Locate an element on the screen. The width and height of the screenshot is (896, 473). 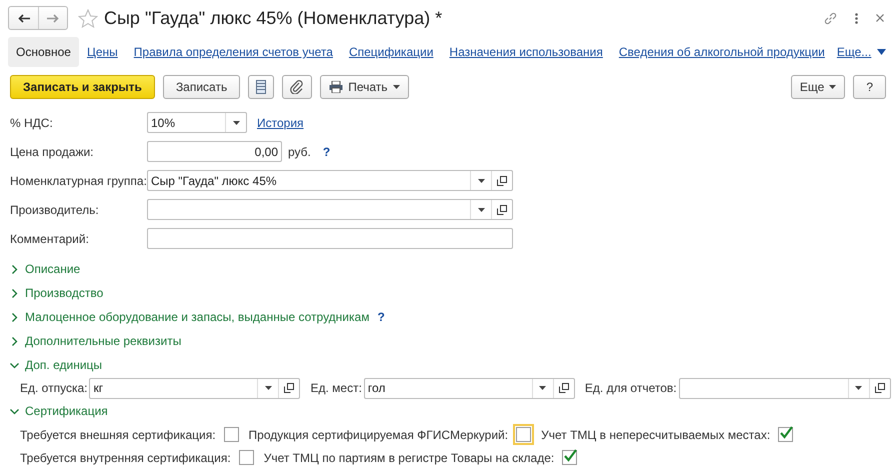
comment-field is located at coordinates (330, 238).